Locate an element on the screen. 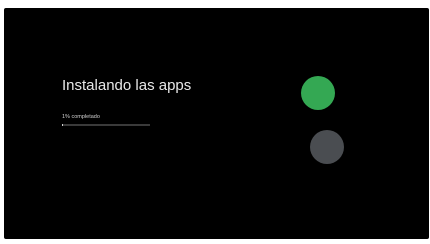 The width and height of the screenshot is (430, 244). progress-bar is located at coordinates (106, 125).